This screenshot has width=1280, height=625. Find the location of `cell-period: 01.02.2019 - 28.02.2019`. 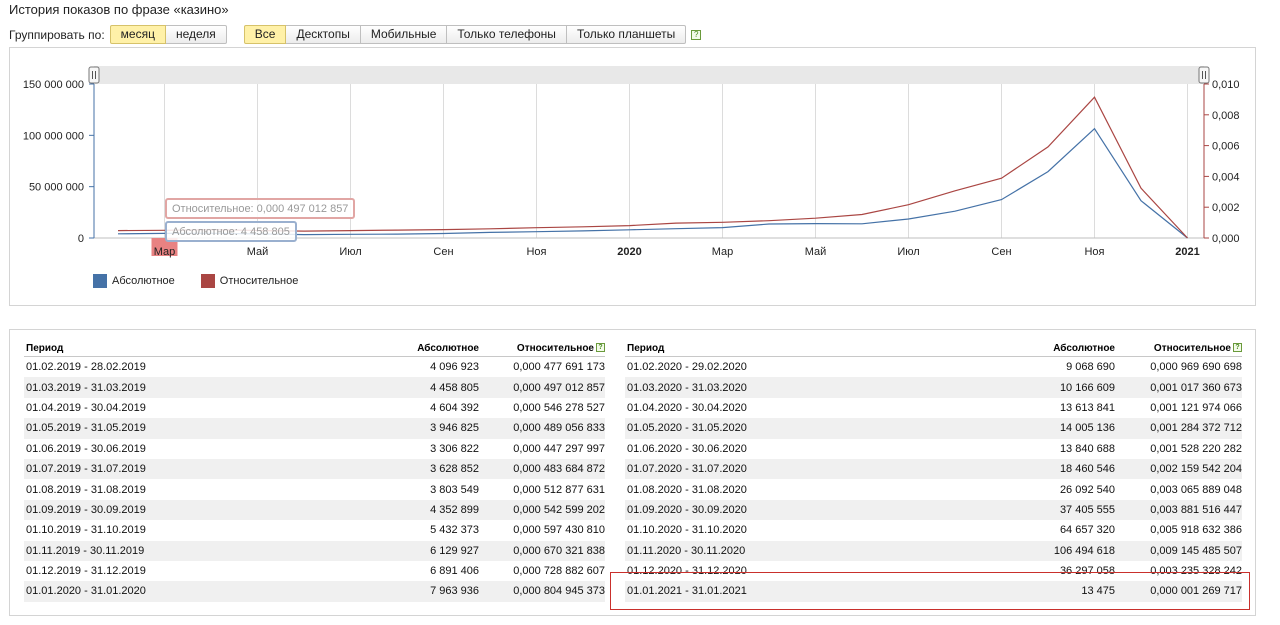

cell-period: 01.02.2019 - 28.02.2019 is located at coordinates (86, 367).